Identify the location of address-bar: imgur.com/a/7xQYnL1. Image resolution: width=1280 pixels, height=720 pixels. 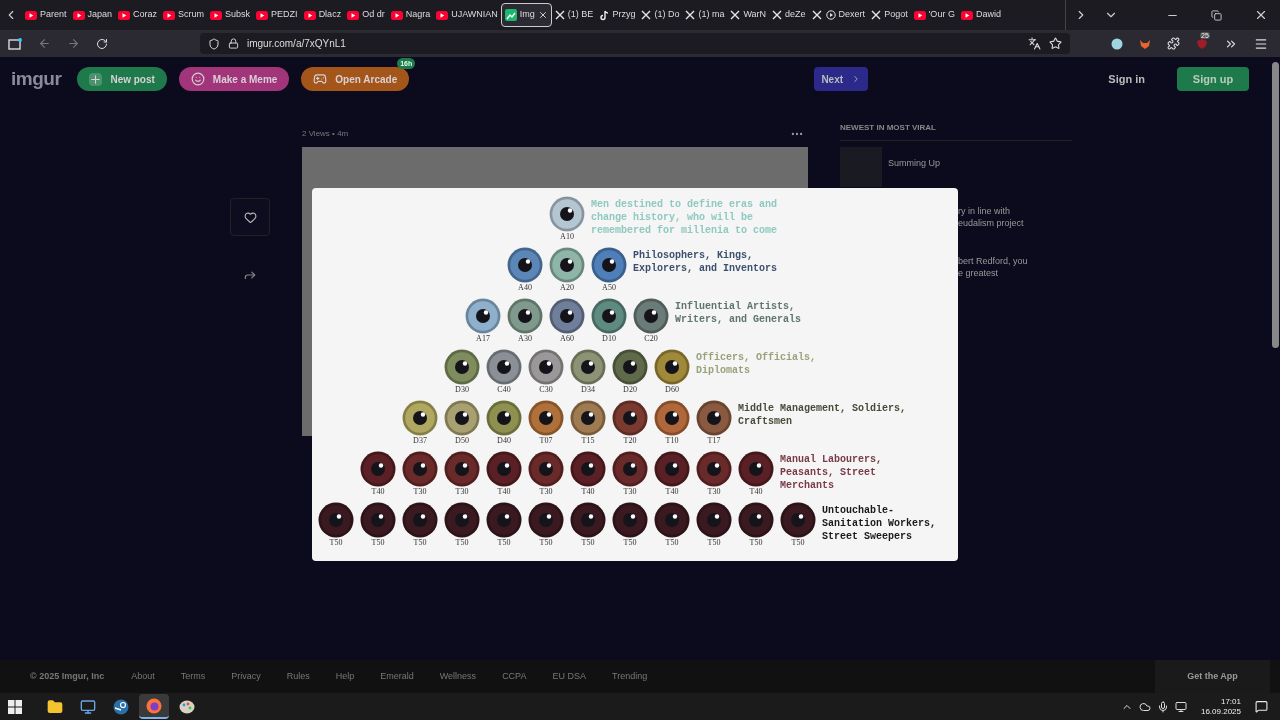
(635, 43).